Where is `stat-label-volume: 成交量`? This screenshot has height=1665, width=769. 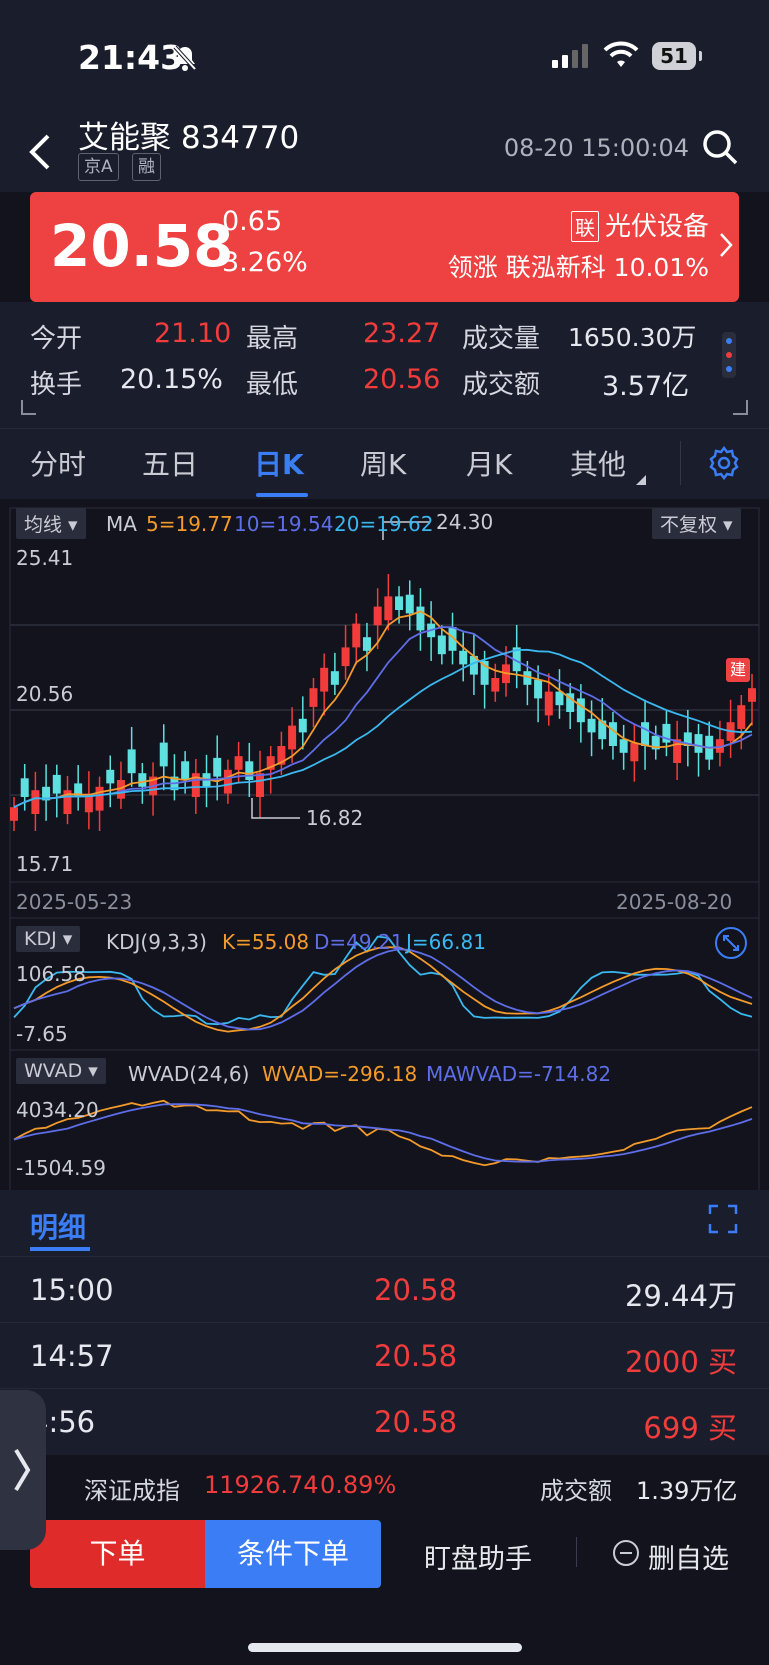
stat-label-volume: 成交量 is located at coordinates (501, 339).